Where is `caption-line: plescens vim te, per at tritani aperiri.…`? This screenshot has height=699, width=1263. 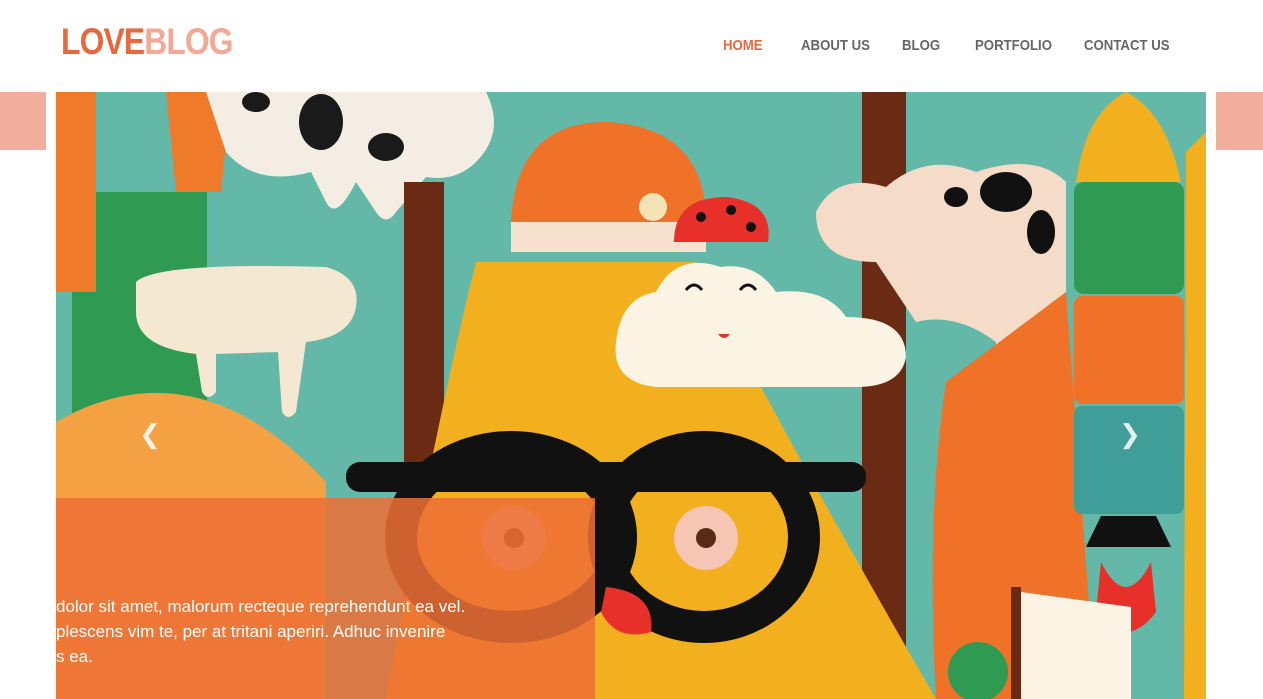
caption-line: plescens vim te, per at tritani aperiri.… is located at coordinates (251, 631).